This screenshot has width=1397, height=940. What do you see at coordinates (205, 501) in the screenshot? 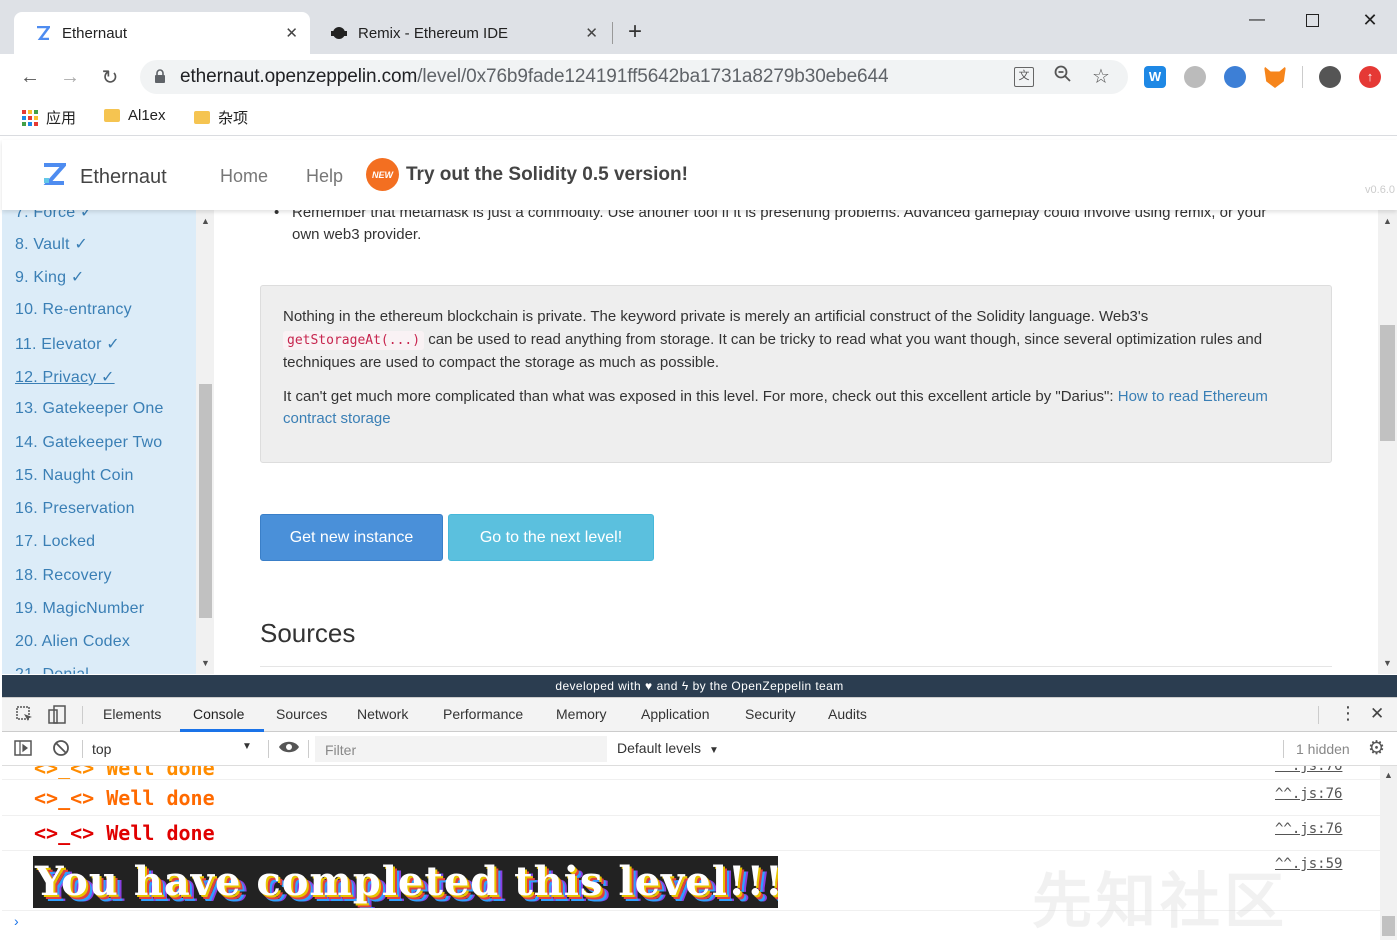
I see `sidebar-scroll-thumb` at bounding box center [205, 501].